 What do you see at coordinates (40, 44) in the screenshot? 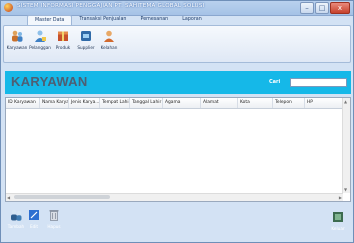
I see `pelanggan-button: Pelanggan` at bounding box center [40, 44].